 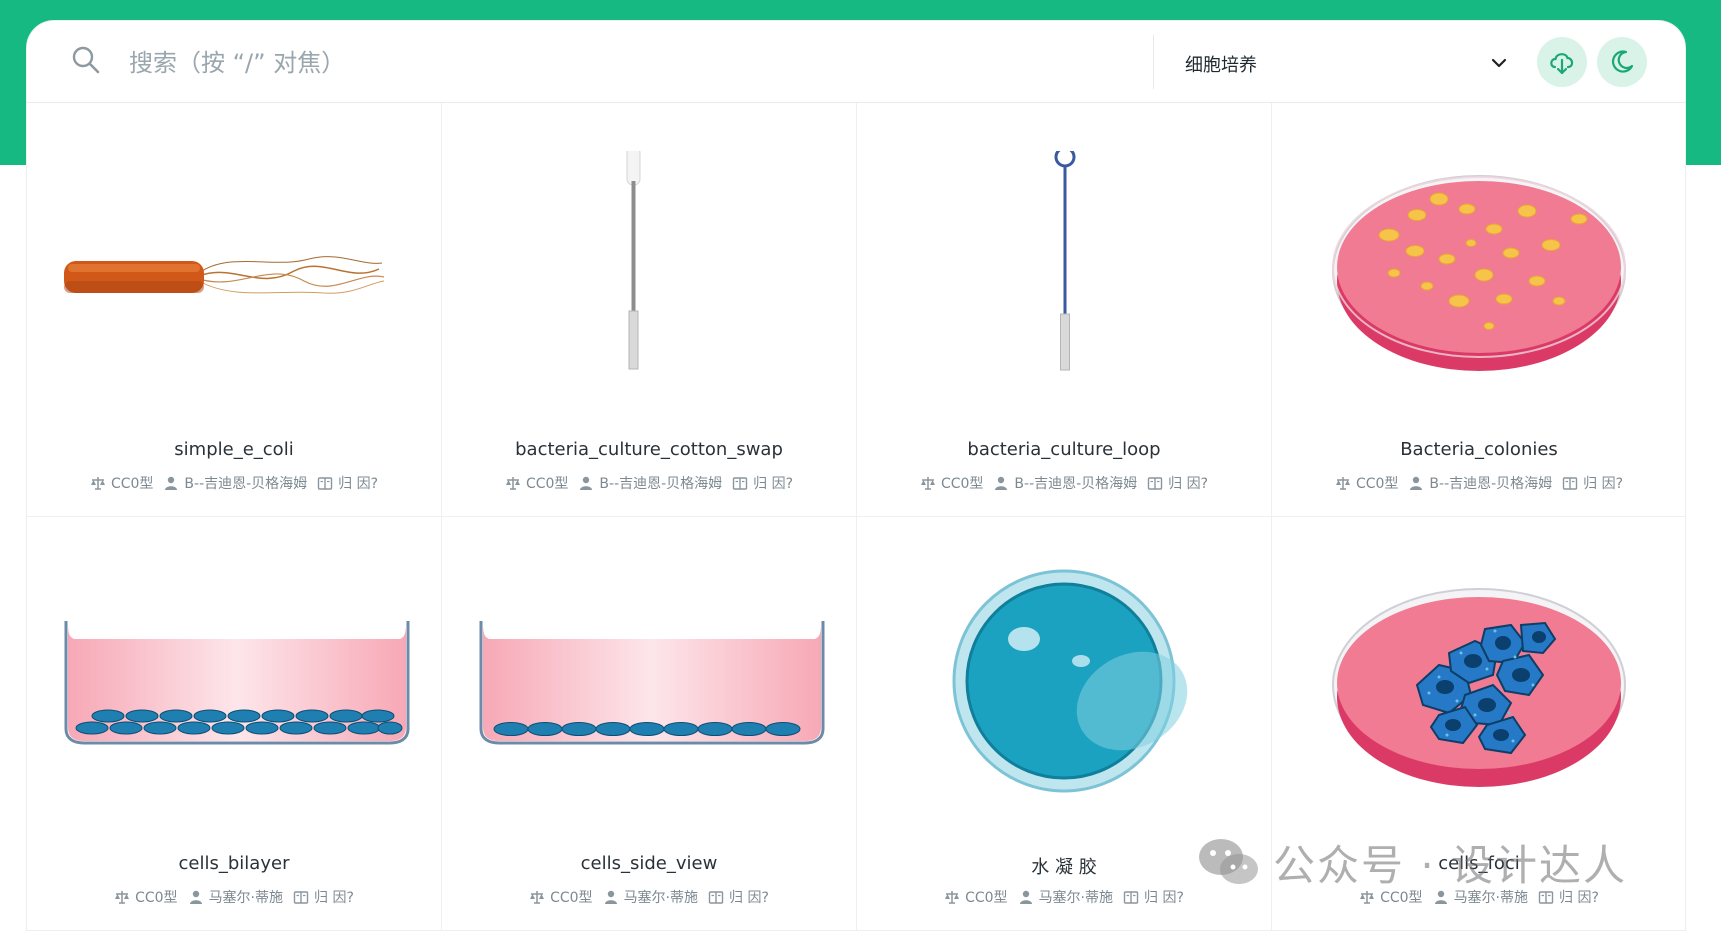 I want to click on inoculation-loop-illustration, so click(x=1065, y=261).